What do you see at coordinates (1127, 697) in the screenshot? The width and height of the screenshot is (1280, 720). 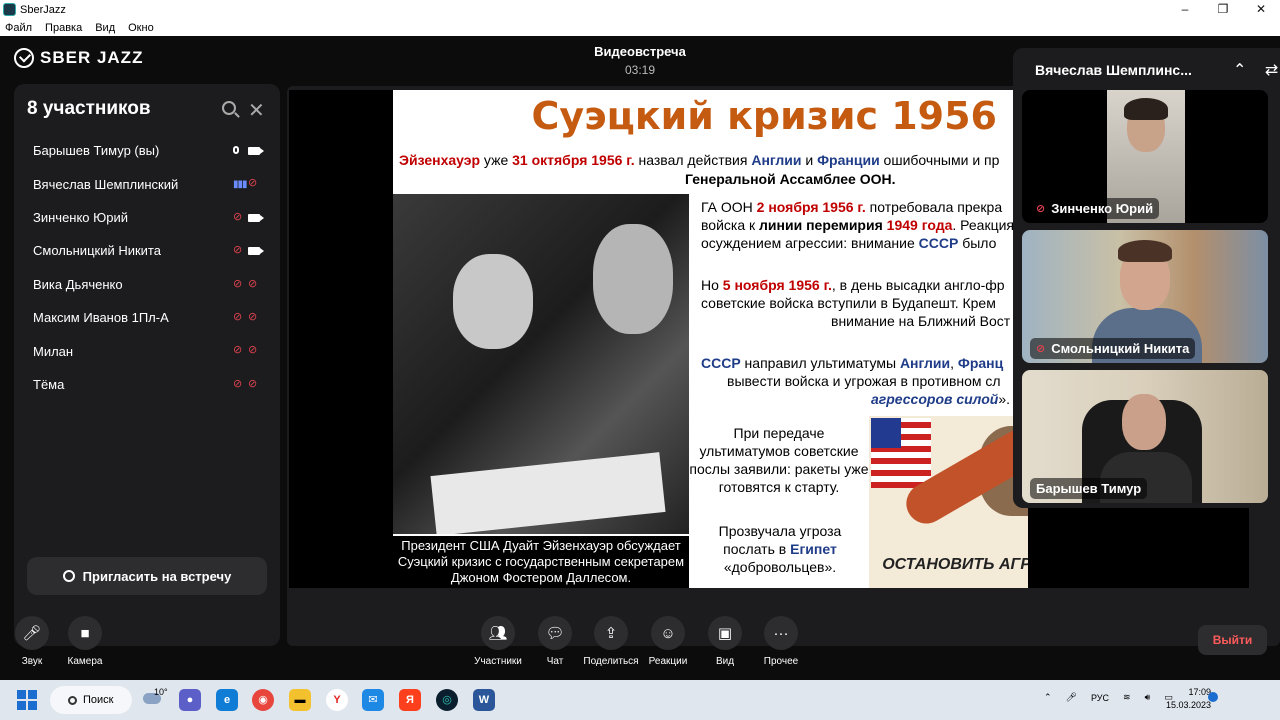 I see `wifi-icon: ≋` at bounding box center [1127, 697].